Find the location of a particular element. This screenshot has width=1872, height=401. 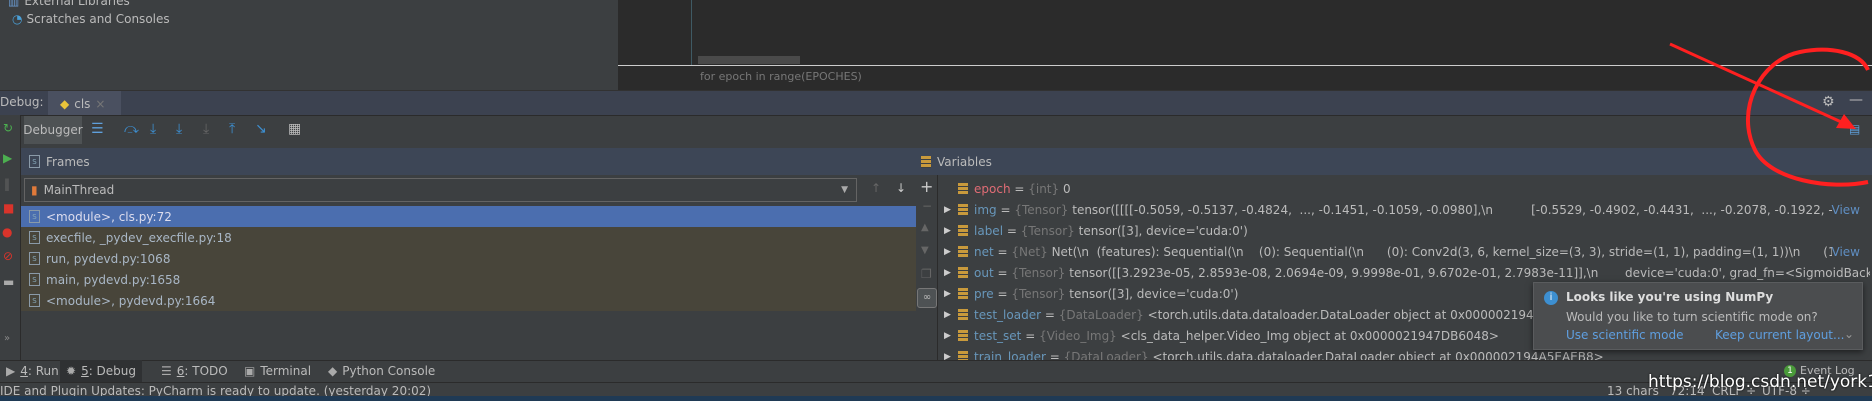

annotation-circle is located at coordinates (1807, 117).